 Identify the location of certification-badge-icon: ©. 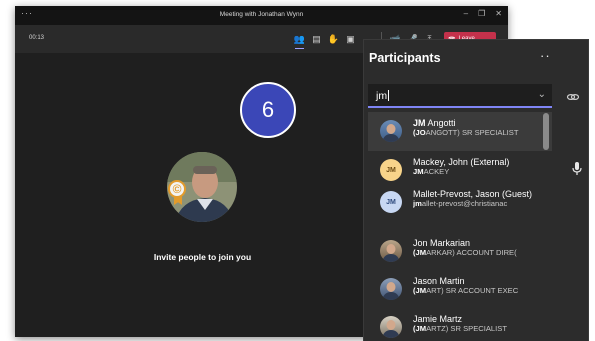
(177, 189).